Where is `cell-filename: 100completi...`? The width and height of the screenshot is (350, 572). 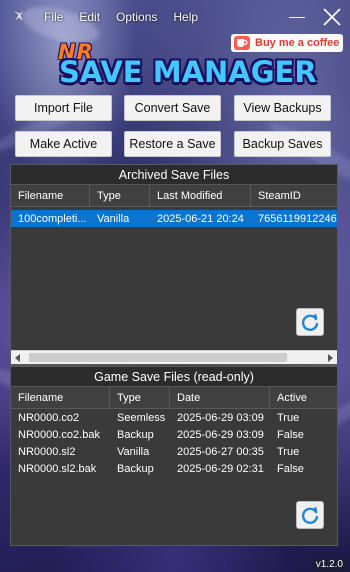 cell-filename: 100completi... is located at coordinates (52, 218).